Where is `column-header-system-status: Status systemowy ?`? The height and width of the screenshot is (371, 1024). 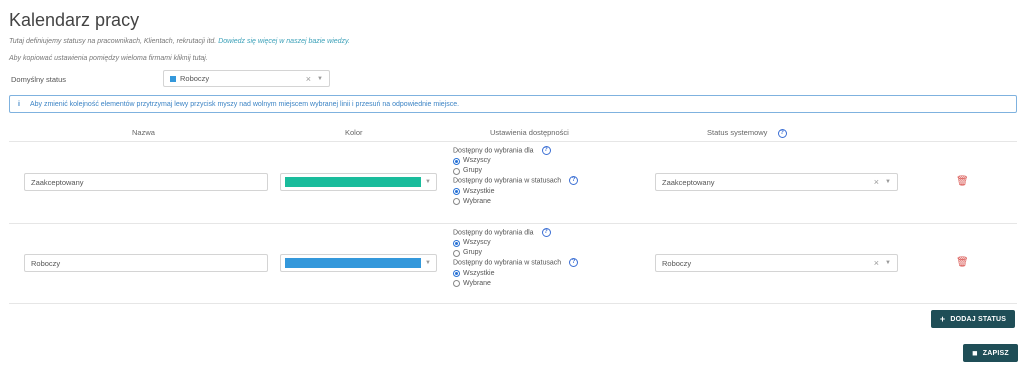
column-header-system-status: Status systemowy ? is located at coordinates (747, 133).